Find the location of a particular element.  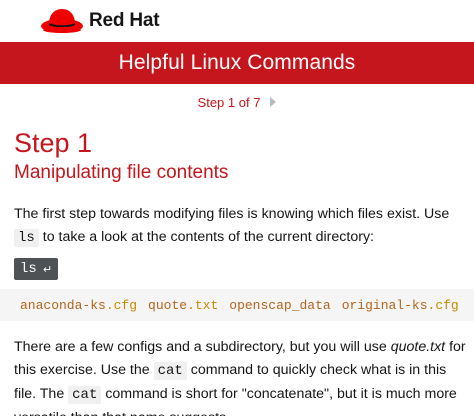

run-command-button: ls ↵ is located at coordinates (36, 269).